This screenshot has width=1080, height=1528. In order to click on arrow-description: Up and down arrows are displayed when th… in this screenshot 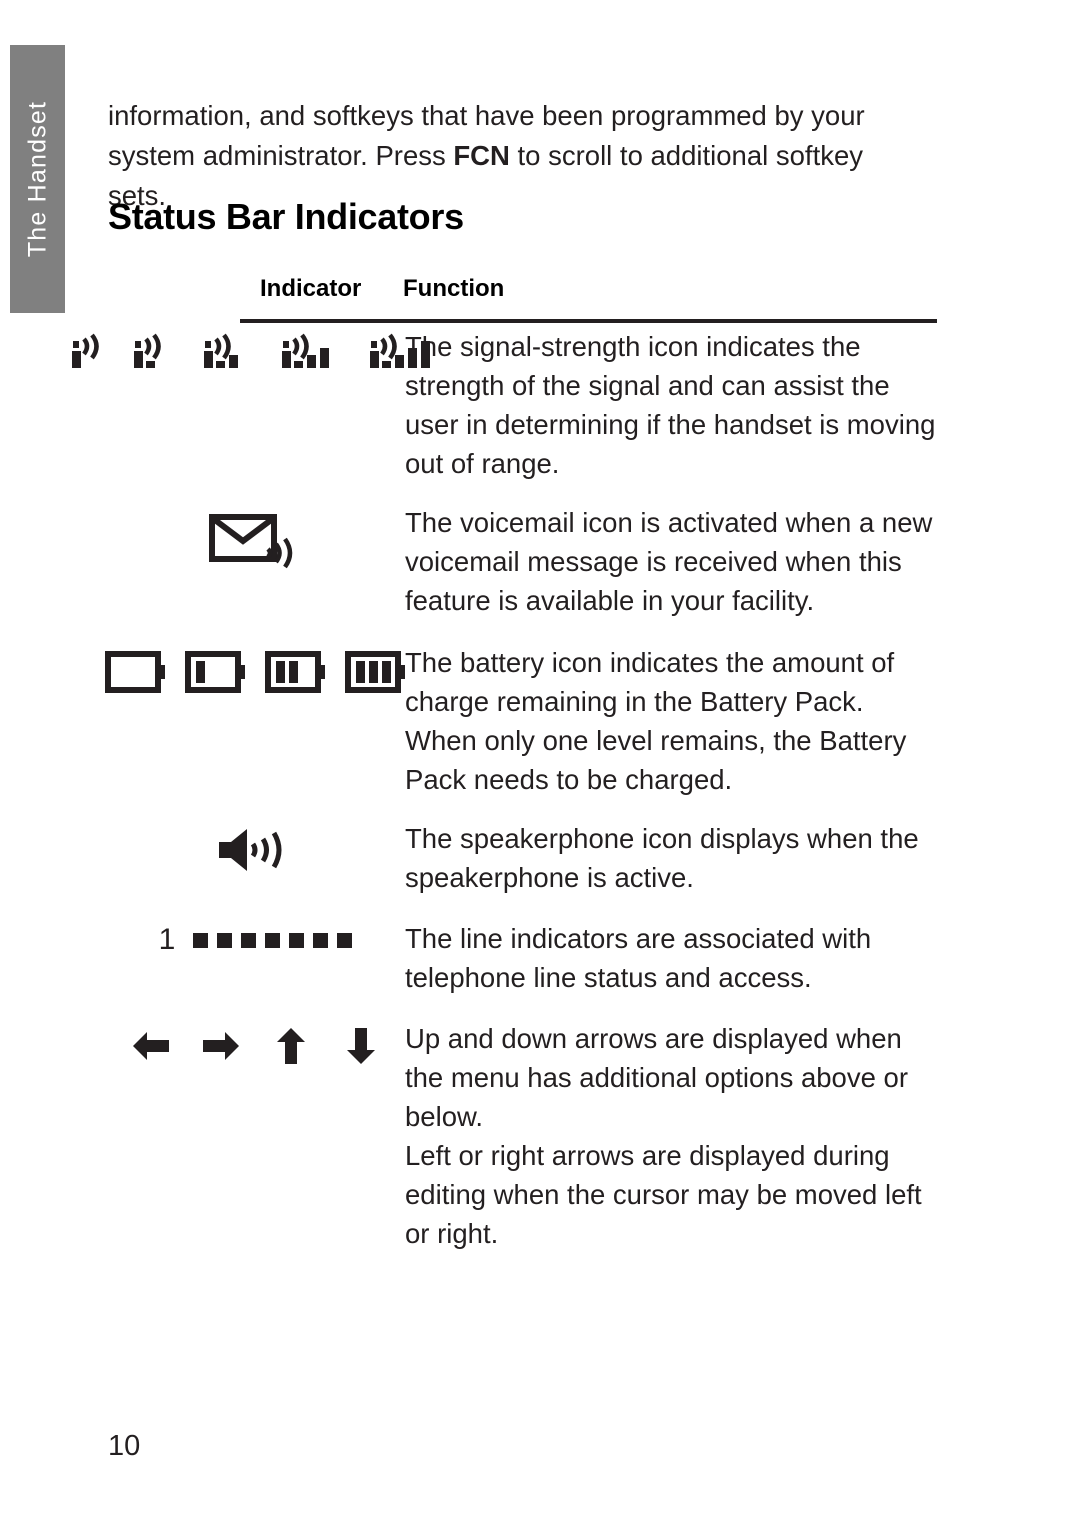, I will do `click(670, 1136)`.